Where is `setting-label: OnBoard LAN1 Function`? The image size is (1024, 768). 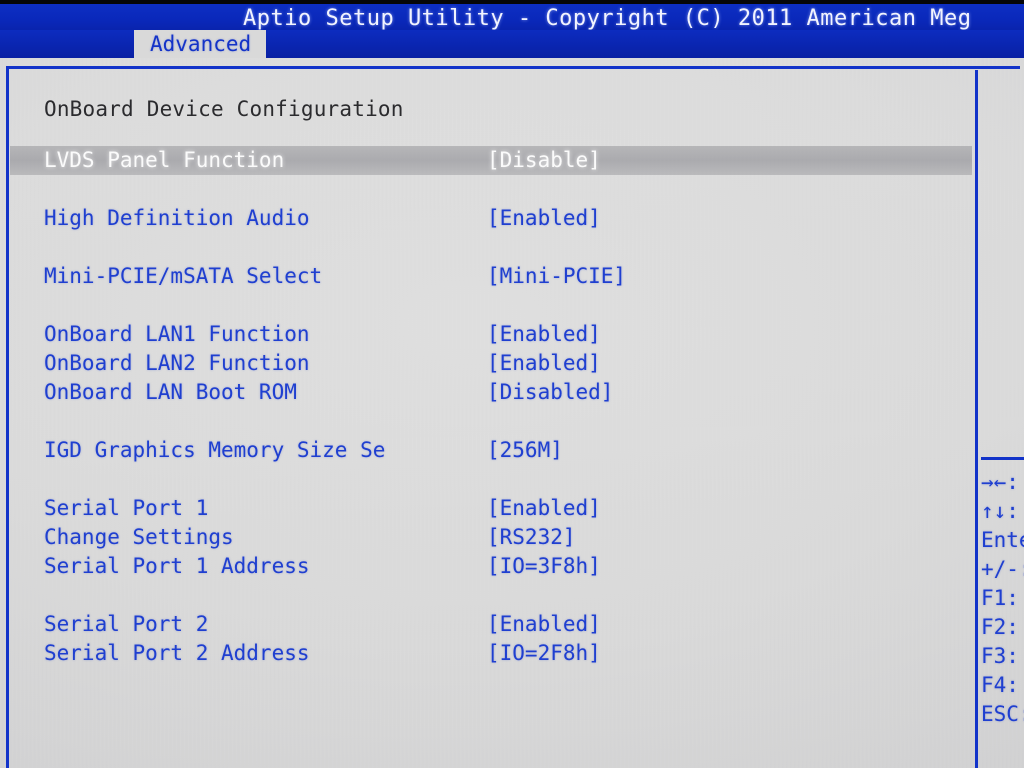
setting-label: OnBoard LAN1 Function is located at coordinates (177, 334).